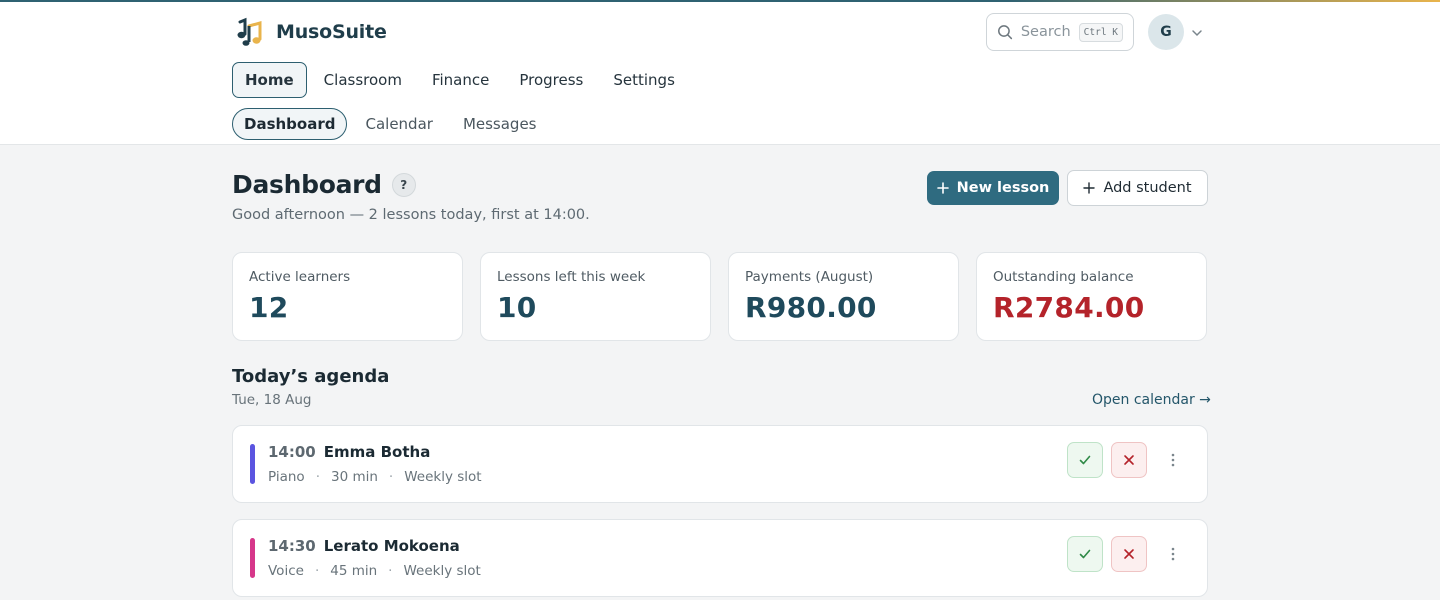  Describe the element at coordinates (1166, 32) in the screenshot. I see `user-avatar: G` at that location.